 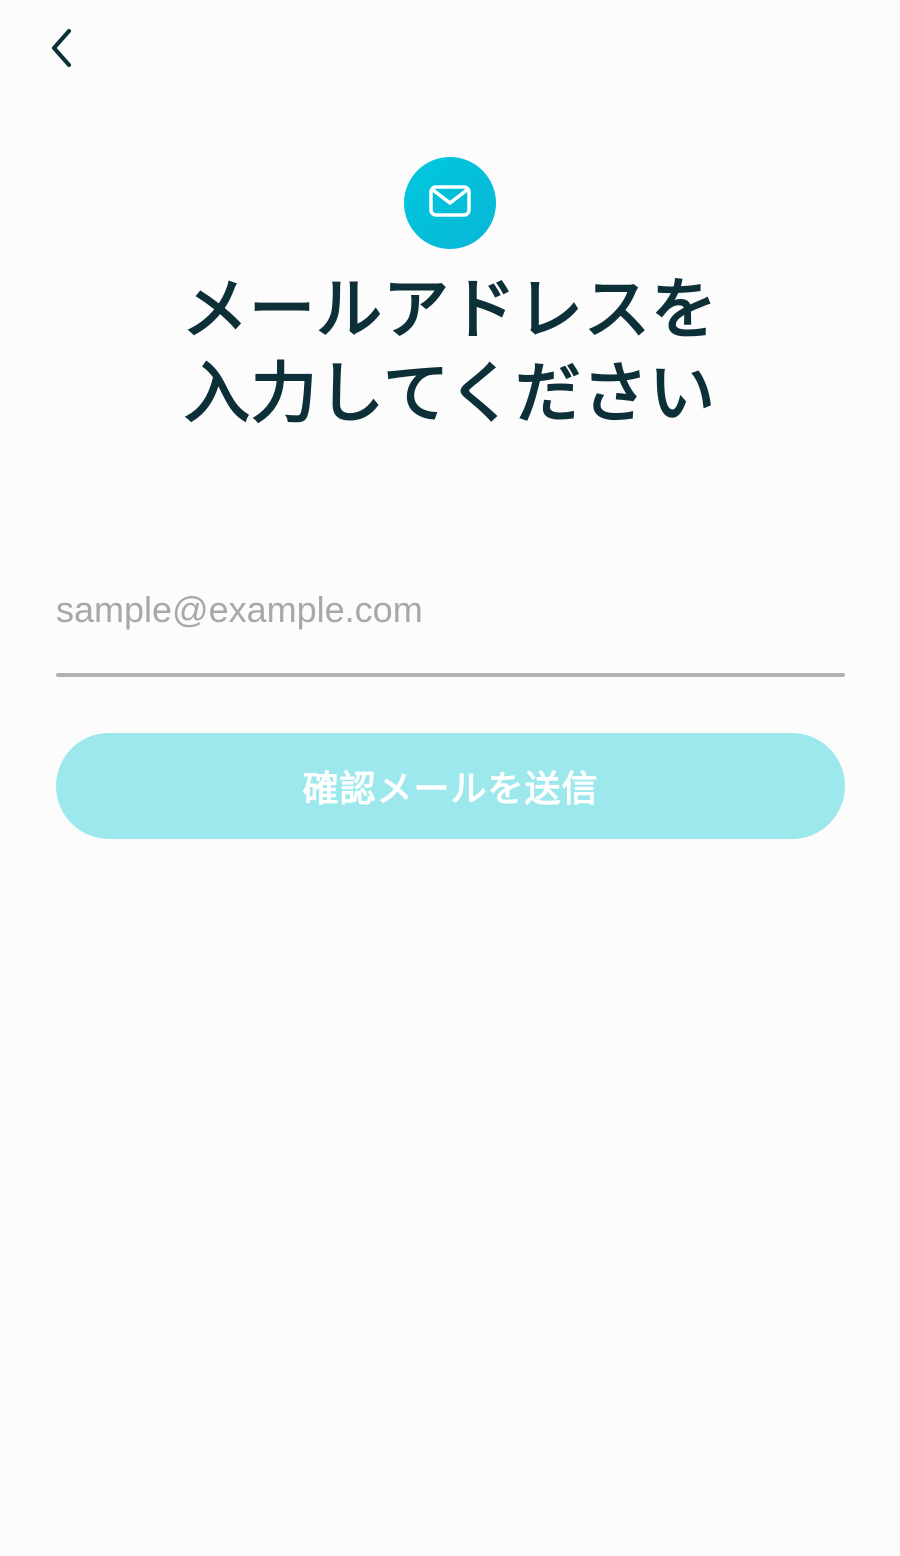 I want to click on mail-icon, so click(x=450, y=203).